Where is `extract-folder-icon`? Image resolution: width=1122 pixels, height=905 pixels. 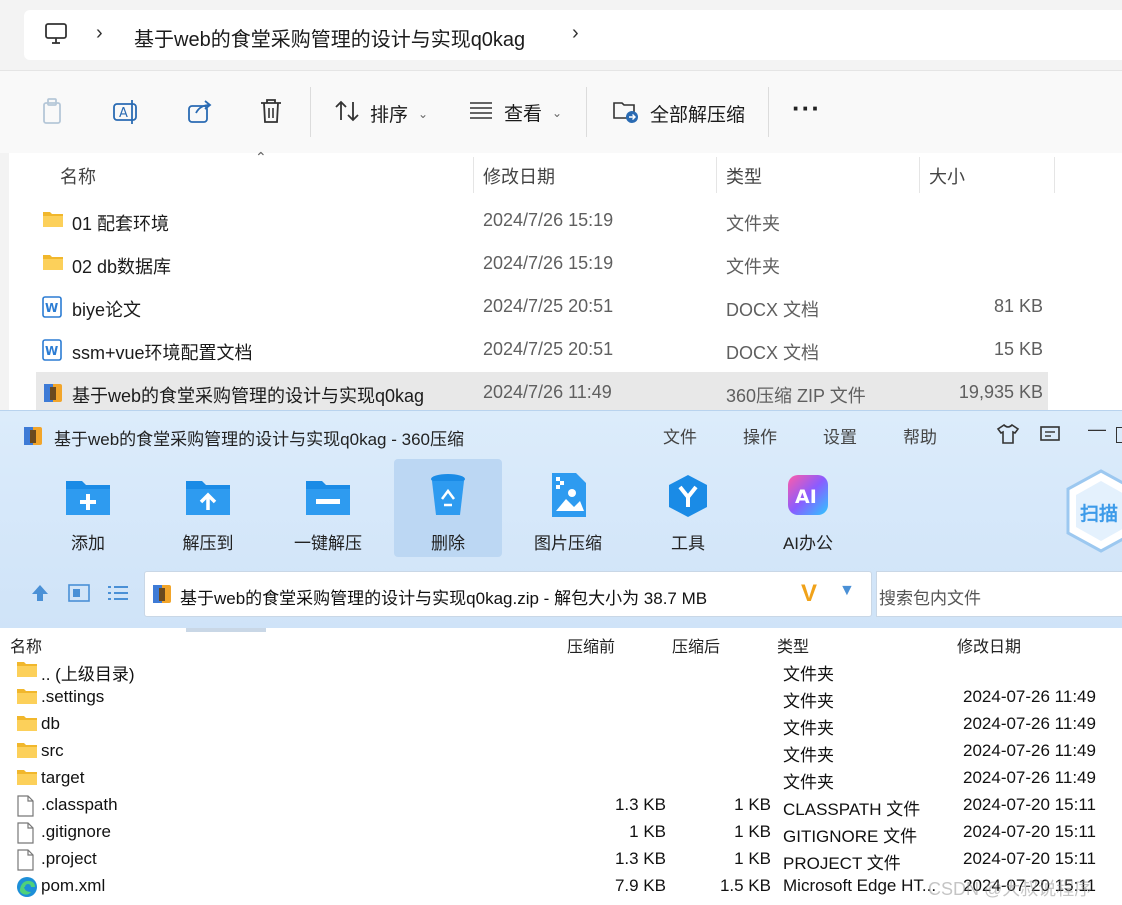
extract-folder-icon is located at coordinates (626, 113).